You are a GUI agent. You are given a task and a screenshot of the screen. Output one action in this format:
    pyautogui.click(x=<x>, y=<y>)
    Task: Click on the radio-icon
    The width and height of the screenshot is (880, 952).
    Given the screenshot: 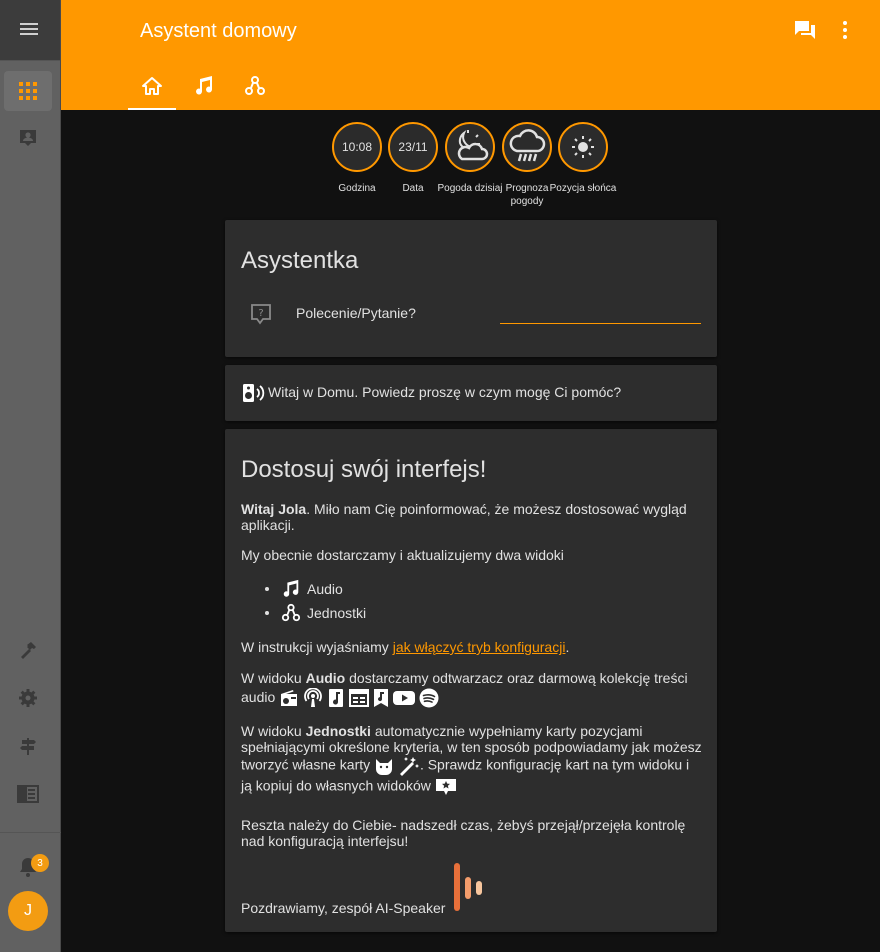 What is the action you would take?
    pyautogui.click(x=289, y=698)
    